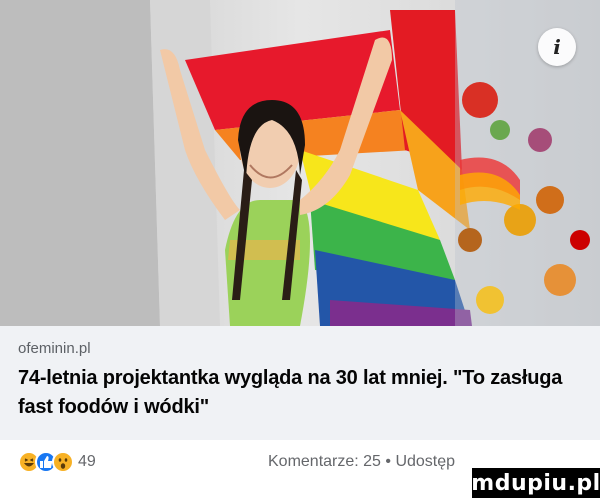 Image resolution: width=600 pixels, height=498 pixels. What do you see at coordinates (63, 462) in the screenshot?
I see `wow-reaction-icon` at bounding box center [63, 462].